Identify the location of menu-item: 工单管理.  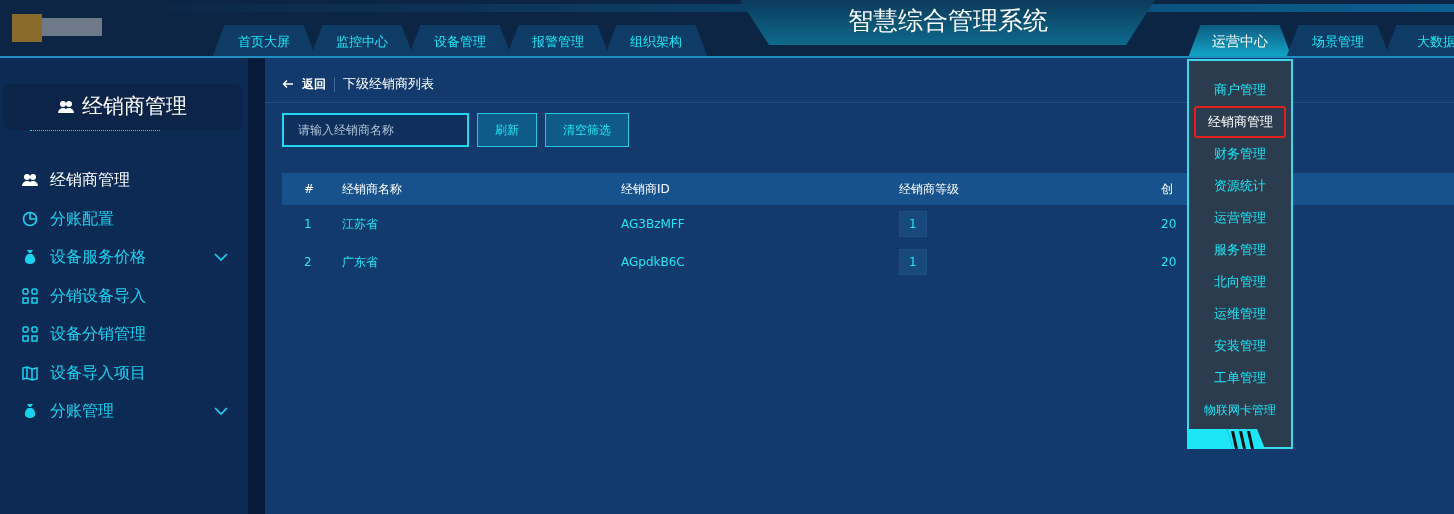
(1240, 378).